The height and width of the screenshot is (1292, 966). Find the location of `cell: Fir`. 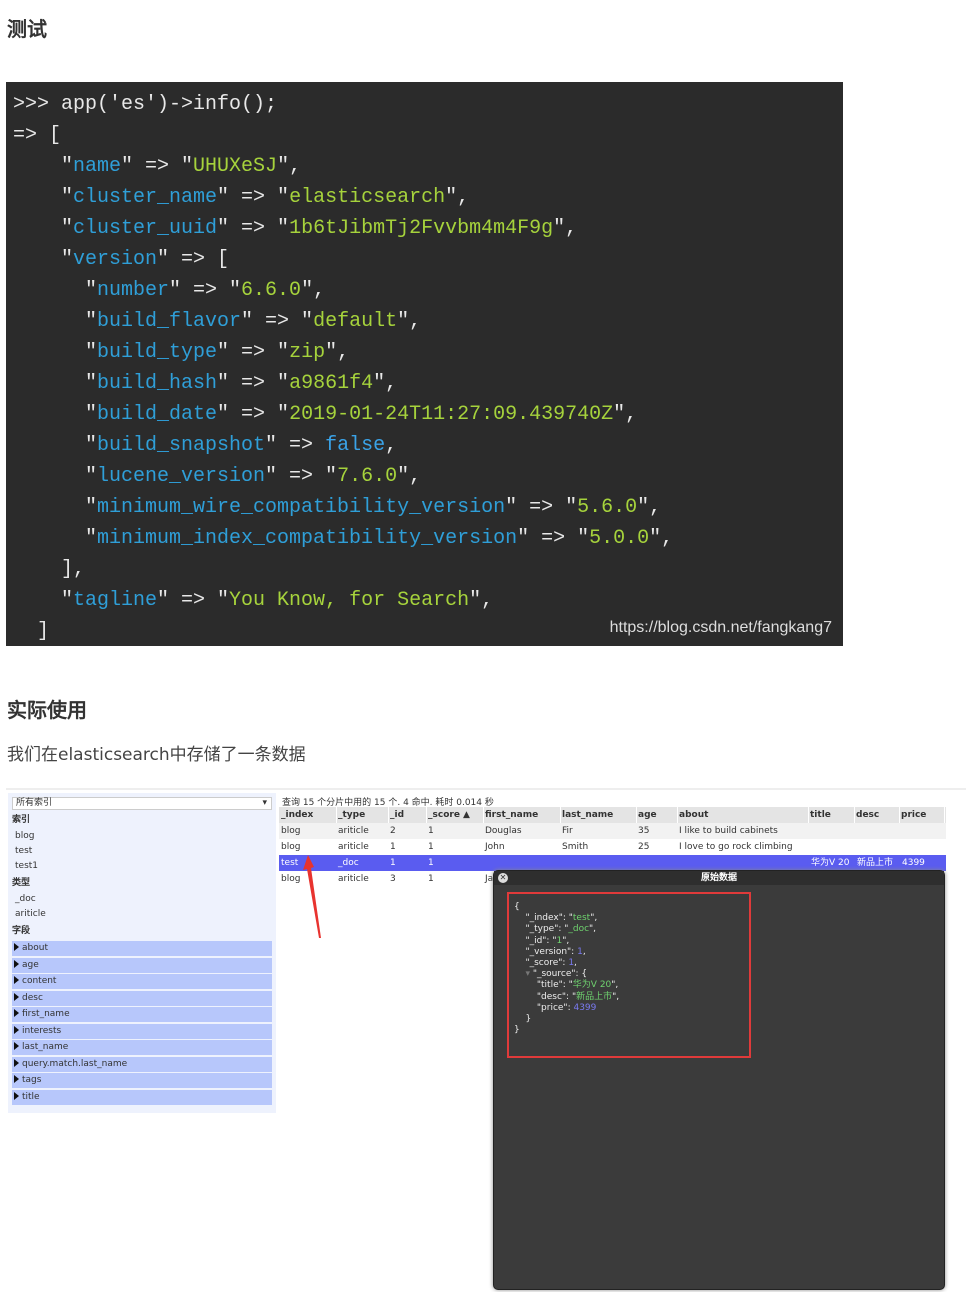

cell: Fir is located at coordinates (567, 831).